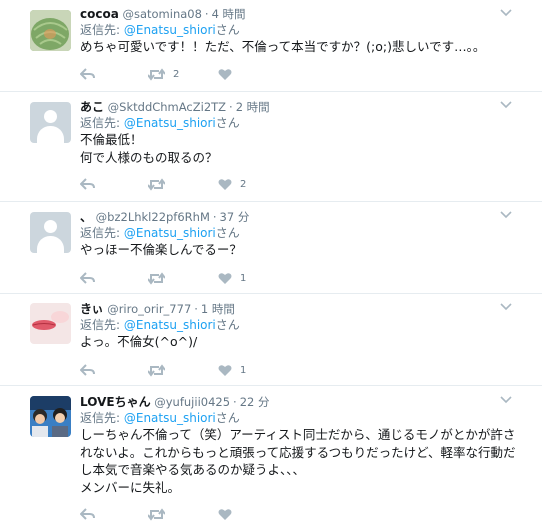 This screenshot has height=530, width=542. Describe the element at coordinates (139, 341) in the screenshot. I see `tweet-text-line: よっ。不倫女(^o^)/` at that location.